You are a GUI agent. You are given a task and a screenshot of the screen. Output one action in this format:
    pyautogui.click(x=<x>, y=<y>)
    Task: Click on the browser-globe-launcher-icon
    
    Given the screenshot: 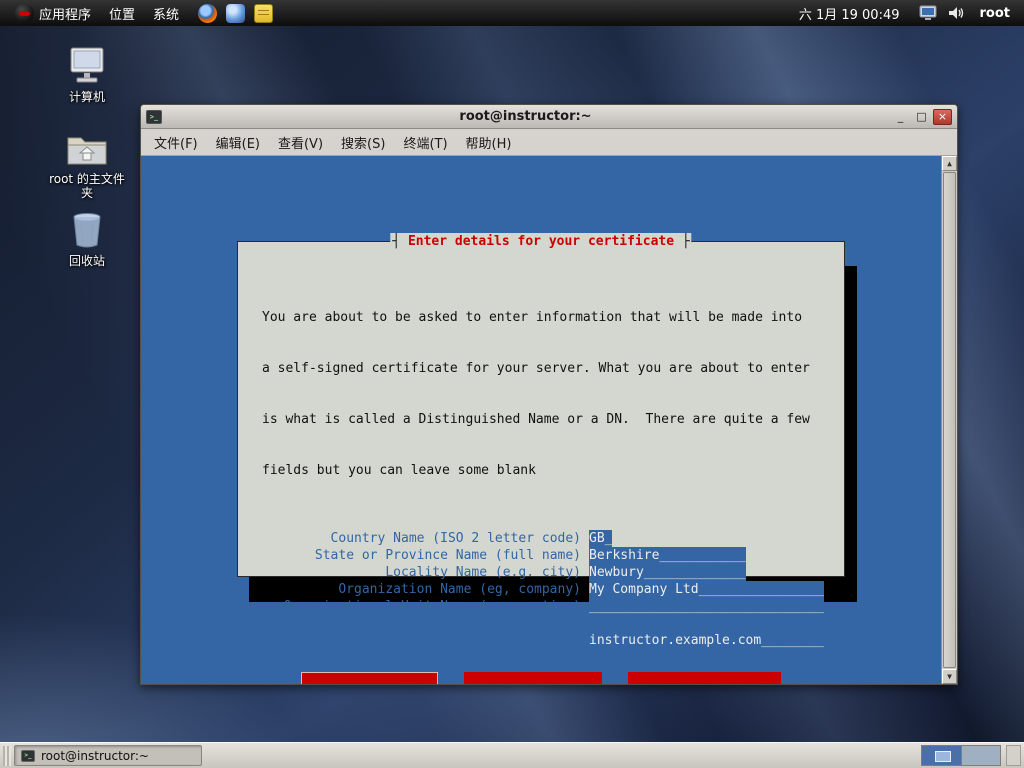 What is the action you would take?
    pyautogui.click(x=236, y=13)
    